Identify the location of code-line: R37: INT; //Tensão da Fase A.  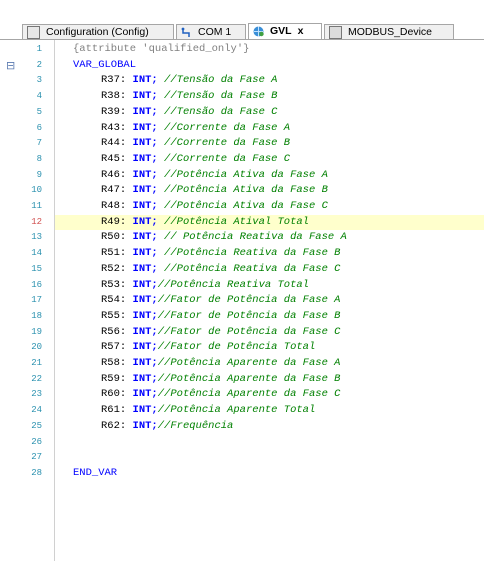
(269, 80).